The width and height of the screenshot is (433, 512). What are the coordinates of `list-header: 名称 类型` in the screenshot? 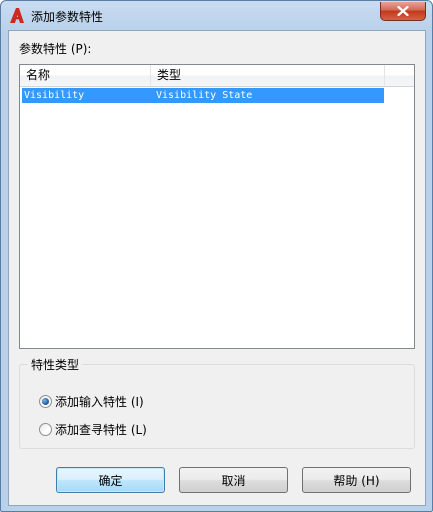 It's located at (202, 76).